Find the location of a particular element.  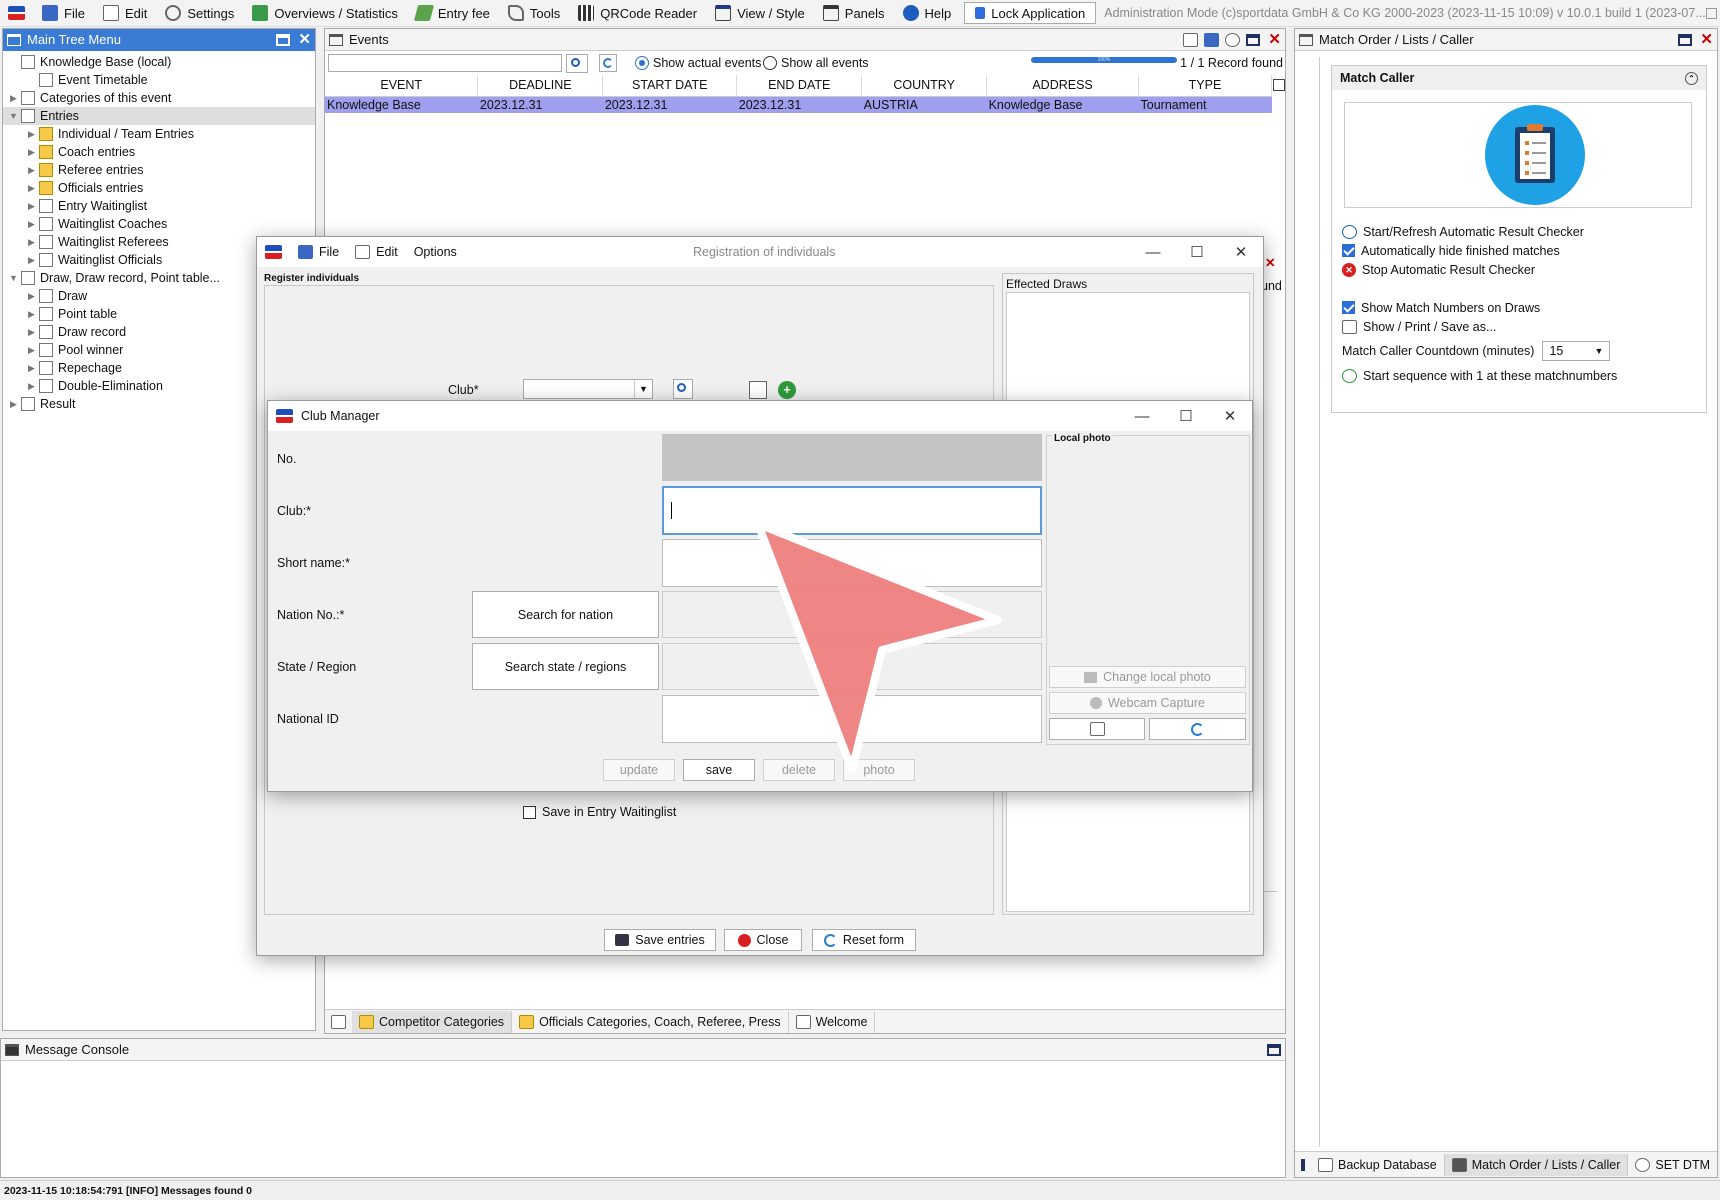

save-waitinglist-row: Save in Entry Waitinglist is located at coordinates (599, 812).